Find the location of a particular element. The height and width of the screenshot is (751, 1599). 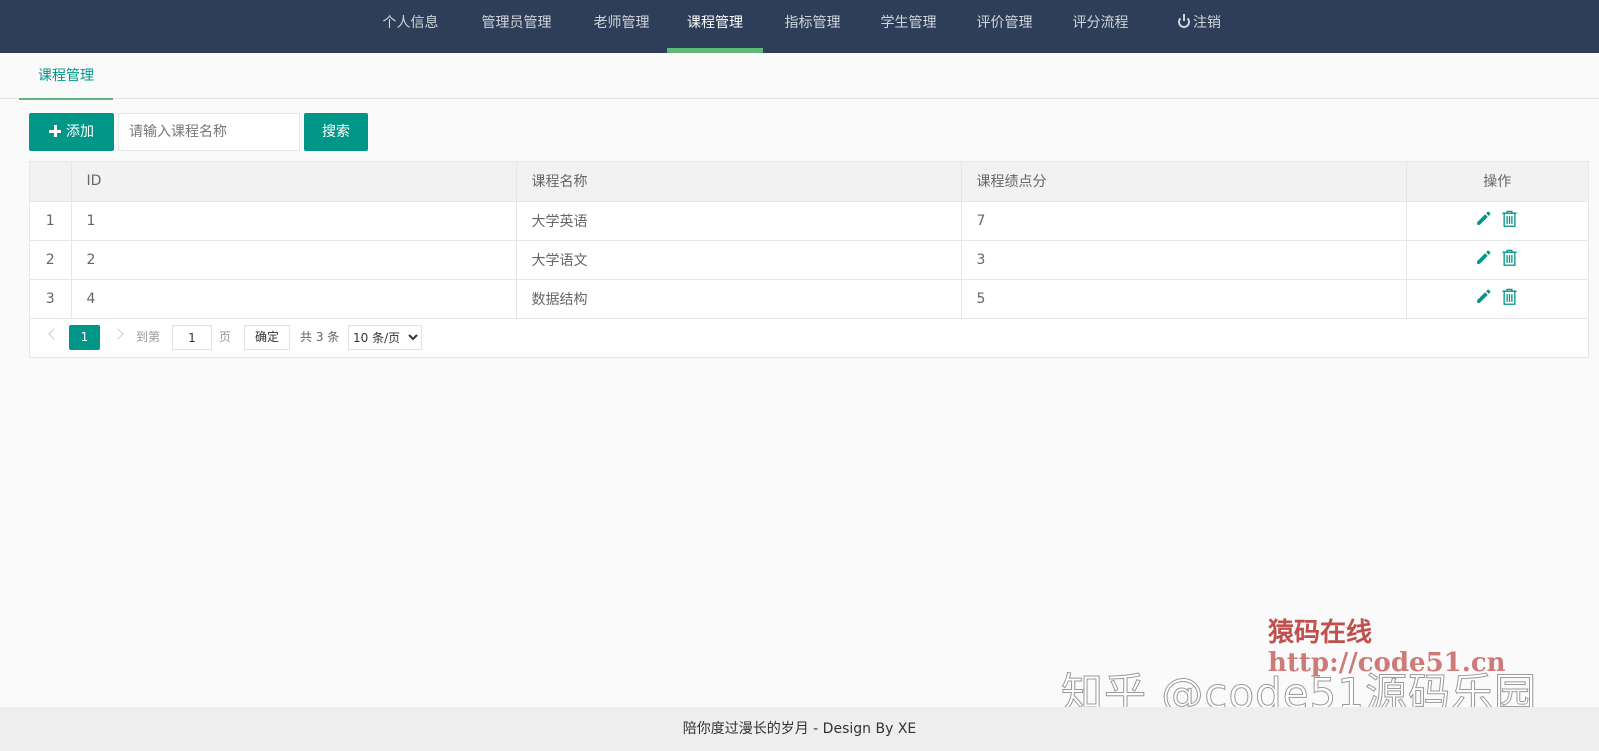

row-number: 1 is located at coordinates (51, 221).